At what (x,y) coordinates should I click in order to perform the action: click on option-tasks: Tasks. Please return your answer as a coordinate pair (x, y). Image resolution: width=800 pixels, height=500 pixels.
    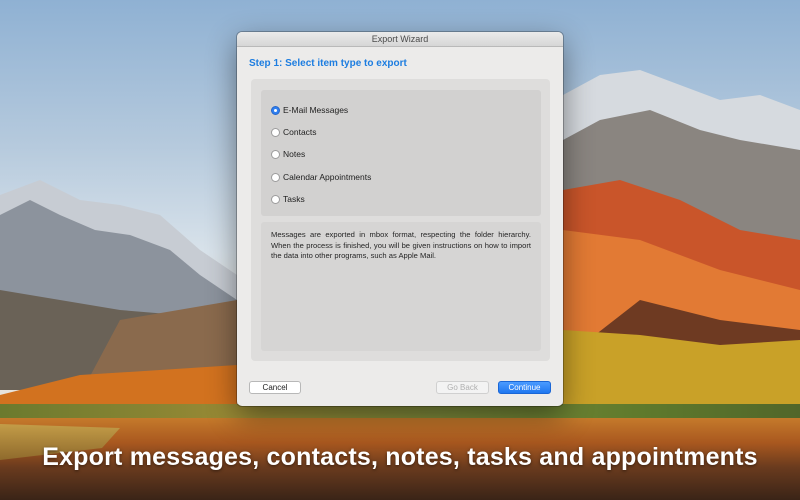
    Looking at the image, I should click on (288, 199).